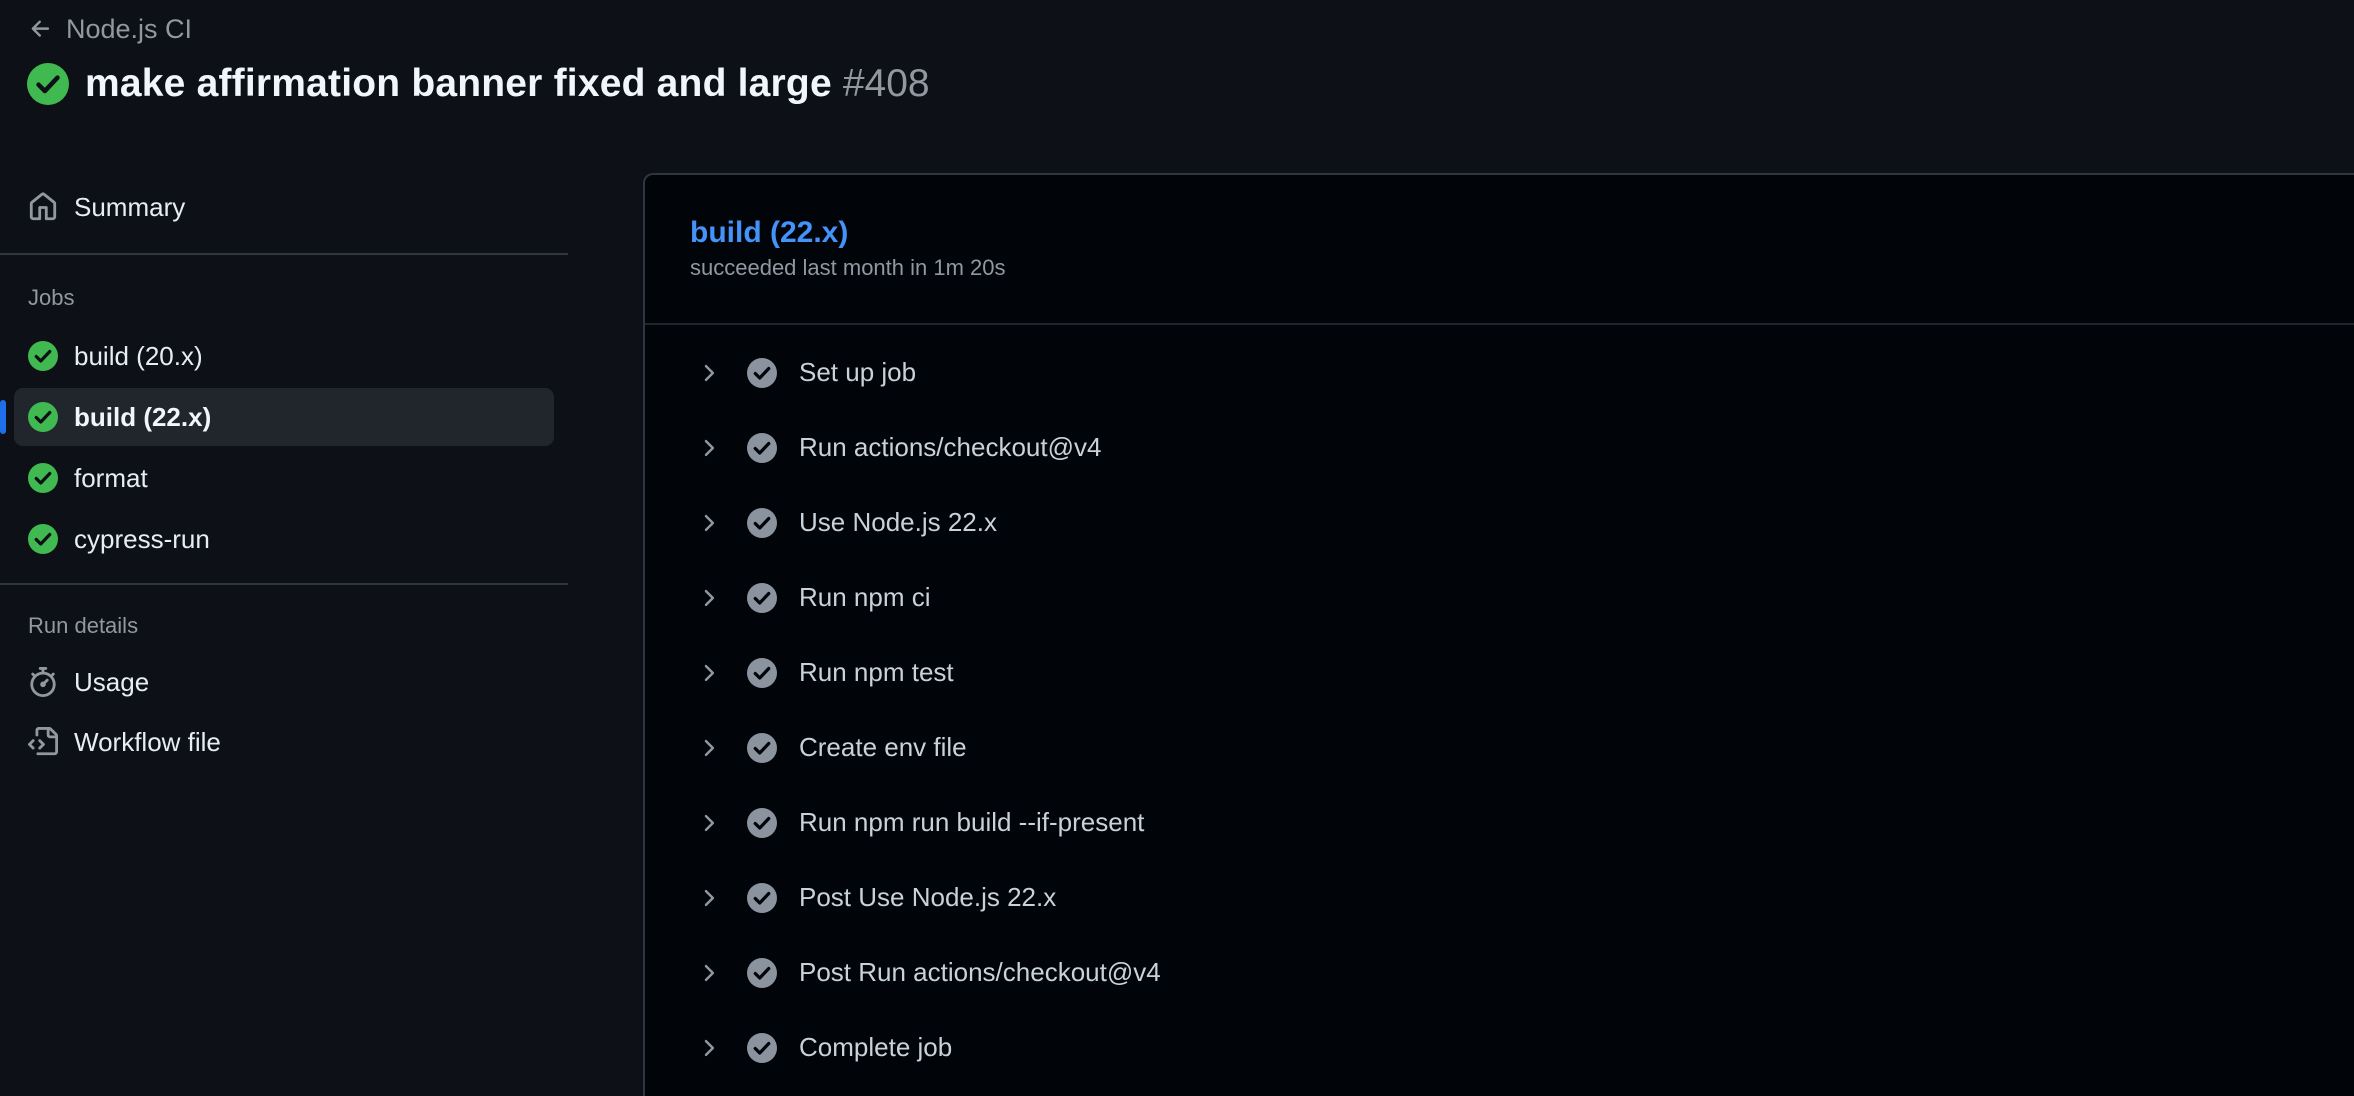 The image size is (2354, 1096). Describe the element at coordinates (111, 477) in the screenshot. I see `sidebar-job-label: format` at that location.